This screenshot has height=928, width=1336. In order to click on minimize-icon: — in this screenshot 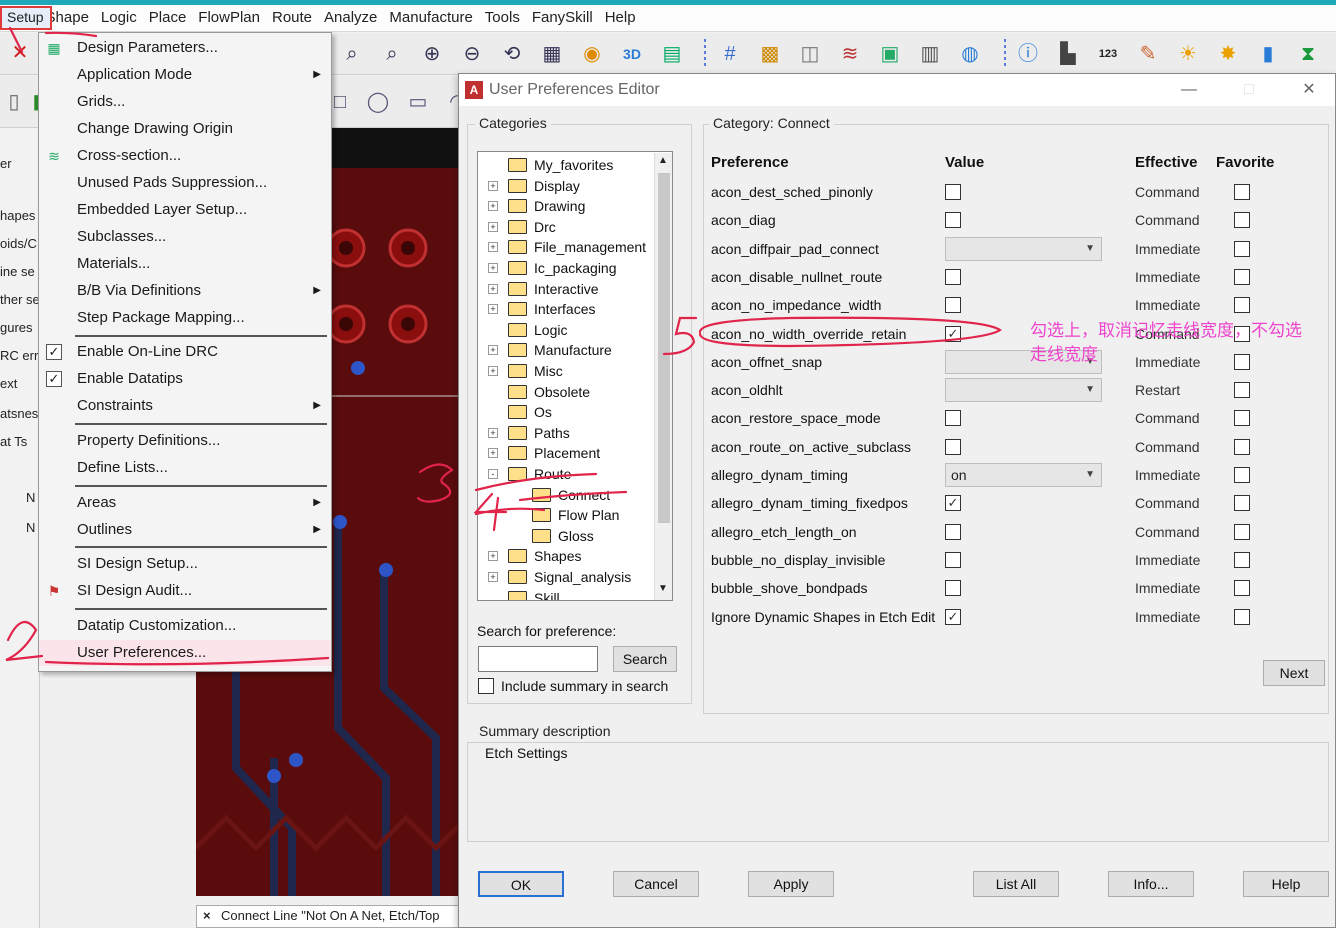, I will do `click(1189, 90)`.